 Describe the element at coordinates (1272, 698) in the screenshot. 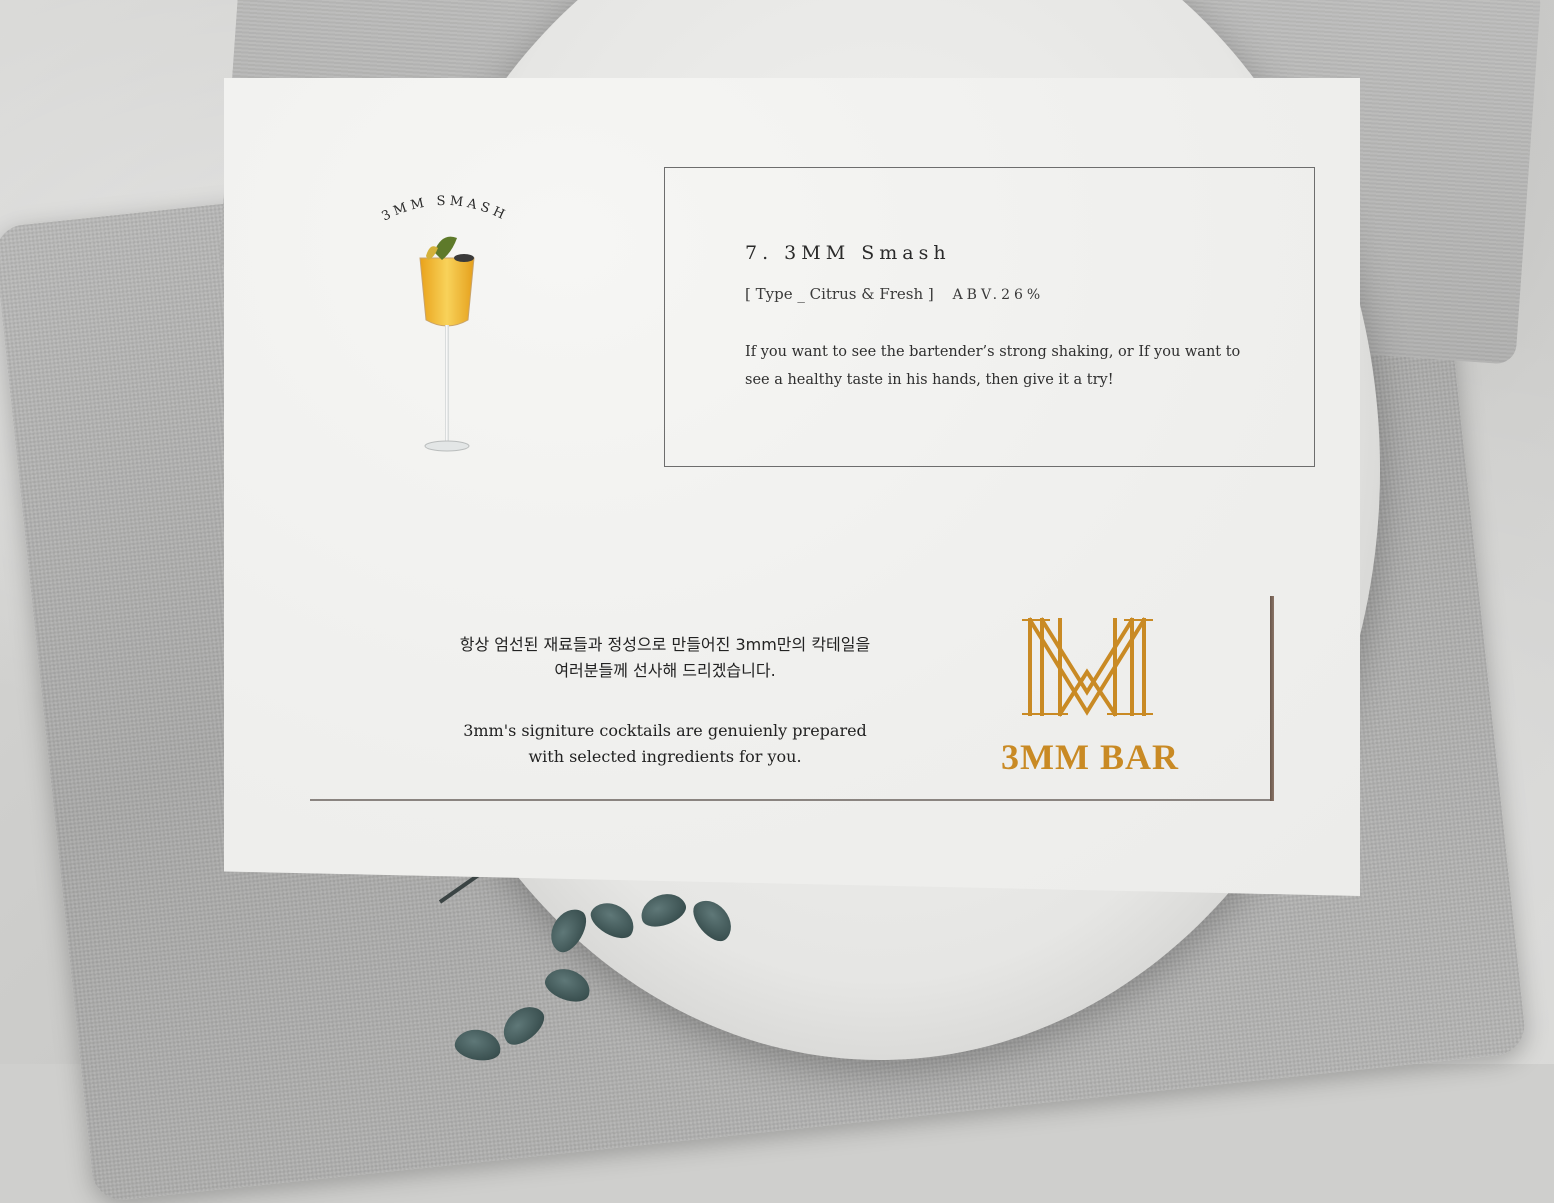

I see `panel-side-edge` at that location.